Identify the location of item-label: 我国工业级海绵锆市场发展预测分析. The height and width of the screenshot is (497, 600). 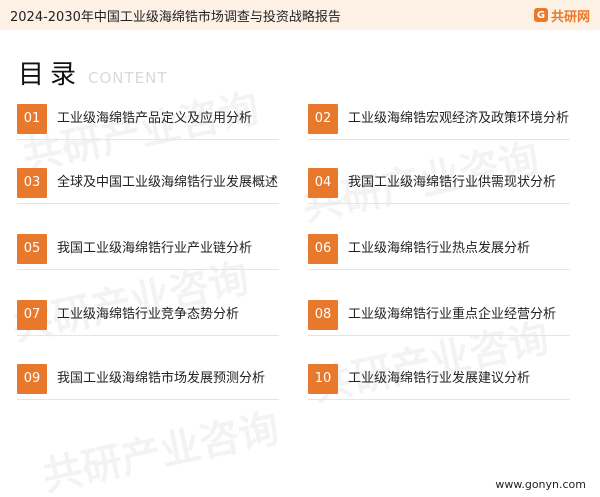
(161, 378).